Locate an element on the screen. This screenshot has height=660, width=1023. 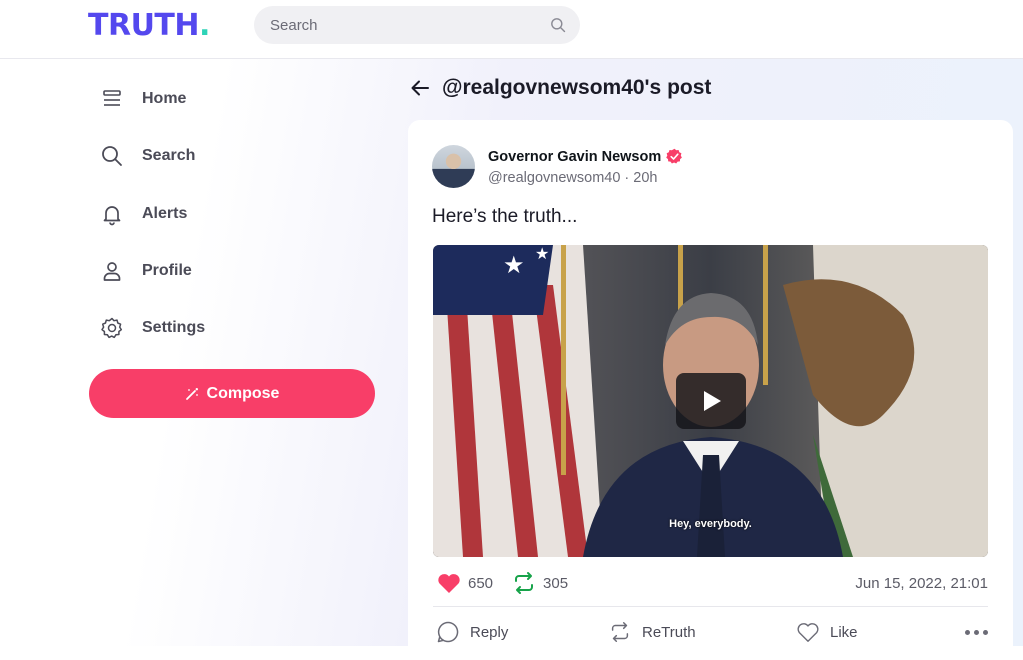
sidebar-item-profile: Profile is located at coordinates (152, 271).